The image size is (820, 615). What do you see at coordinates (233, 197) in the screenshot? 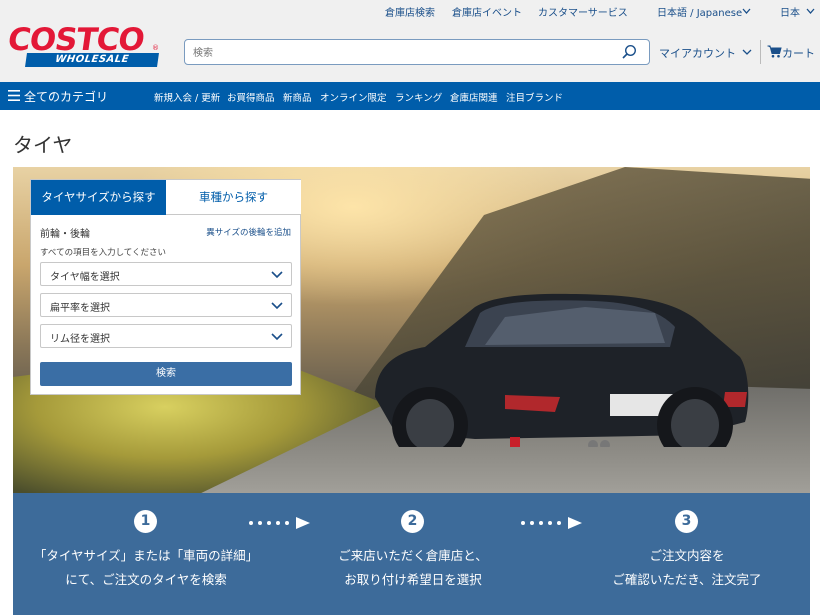
I see `tab-search-by-vehicle: 車種から探す` at bounding box center [233, 197].